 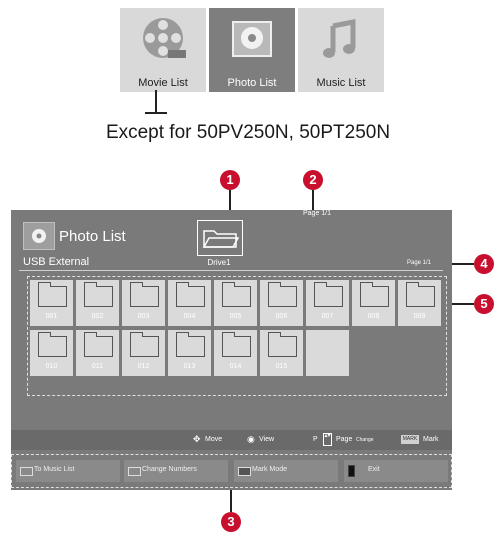 I want to click on folder-item: 005, so click(x=235, y=303).